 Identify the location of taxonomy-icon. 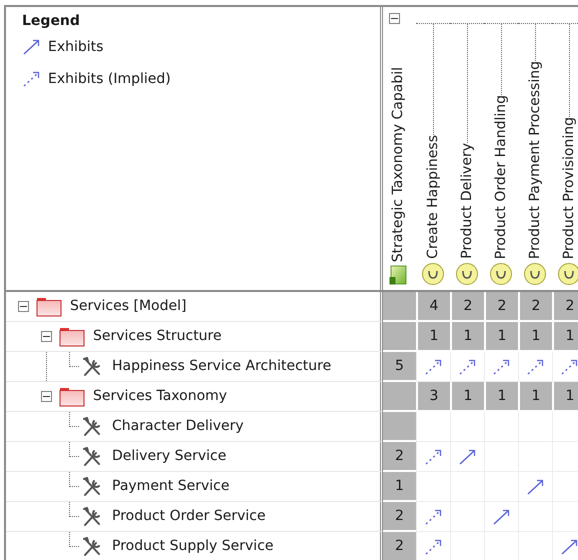
(398, 275).